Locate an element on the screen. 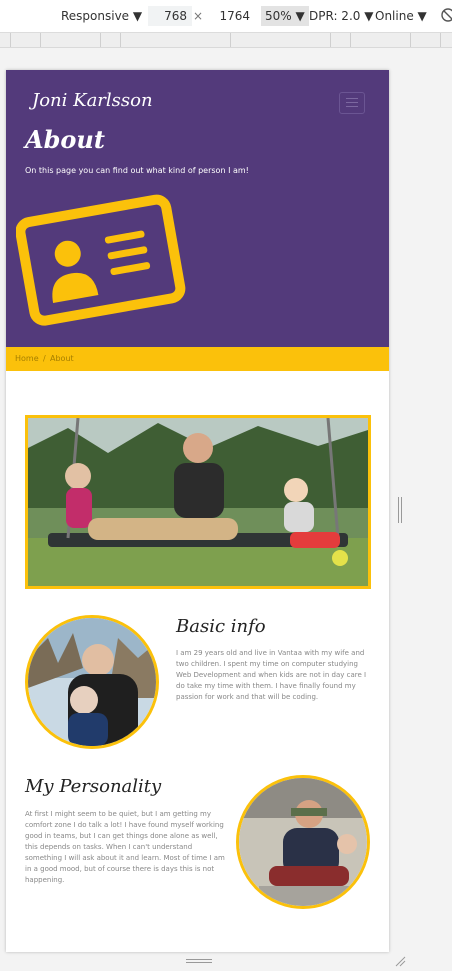 The image size is (452, 971). viewport-width-handle is located at coordinates (400, 510).